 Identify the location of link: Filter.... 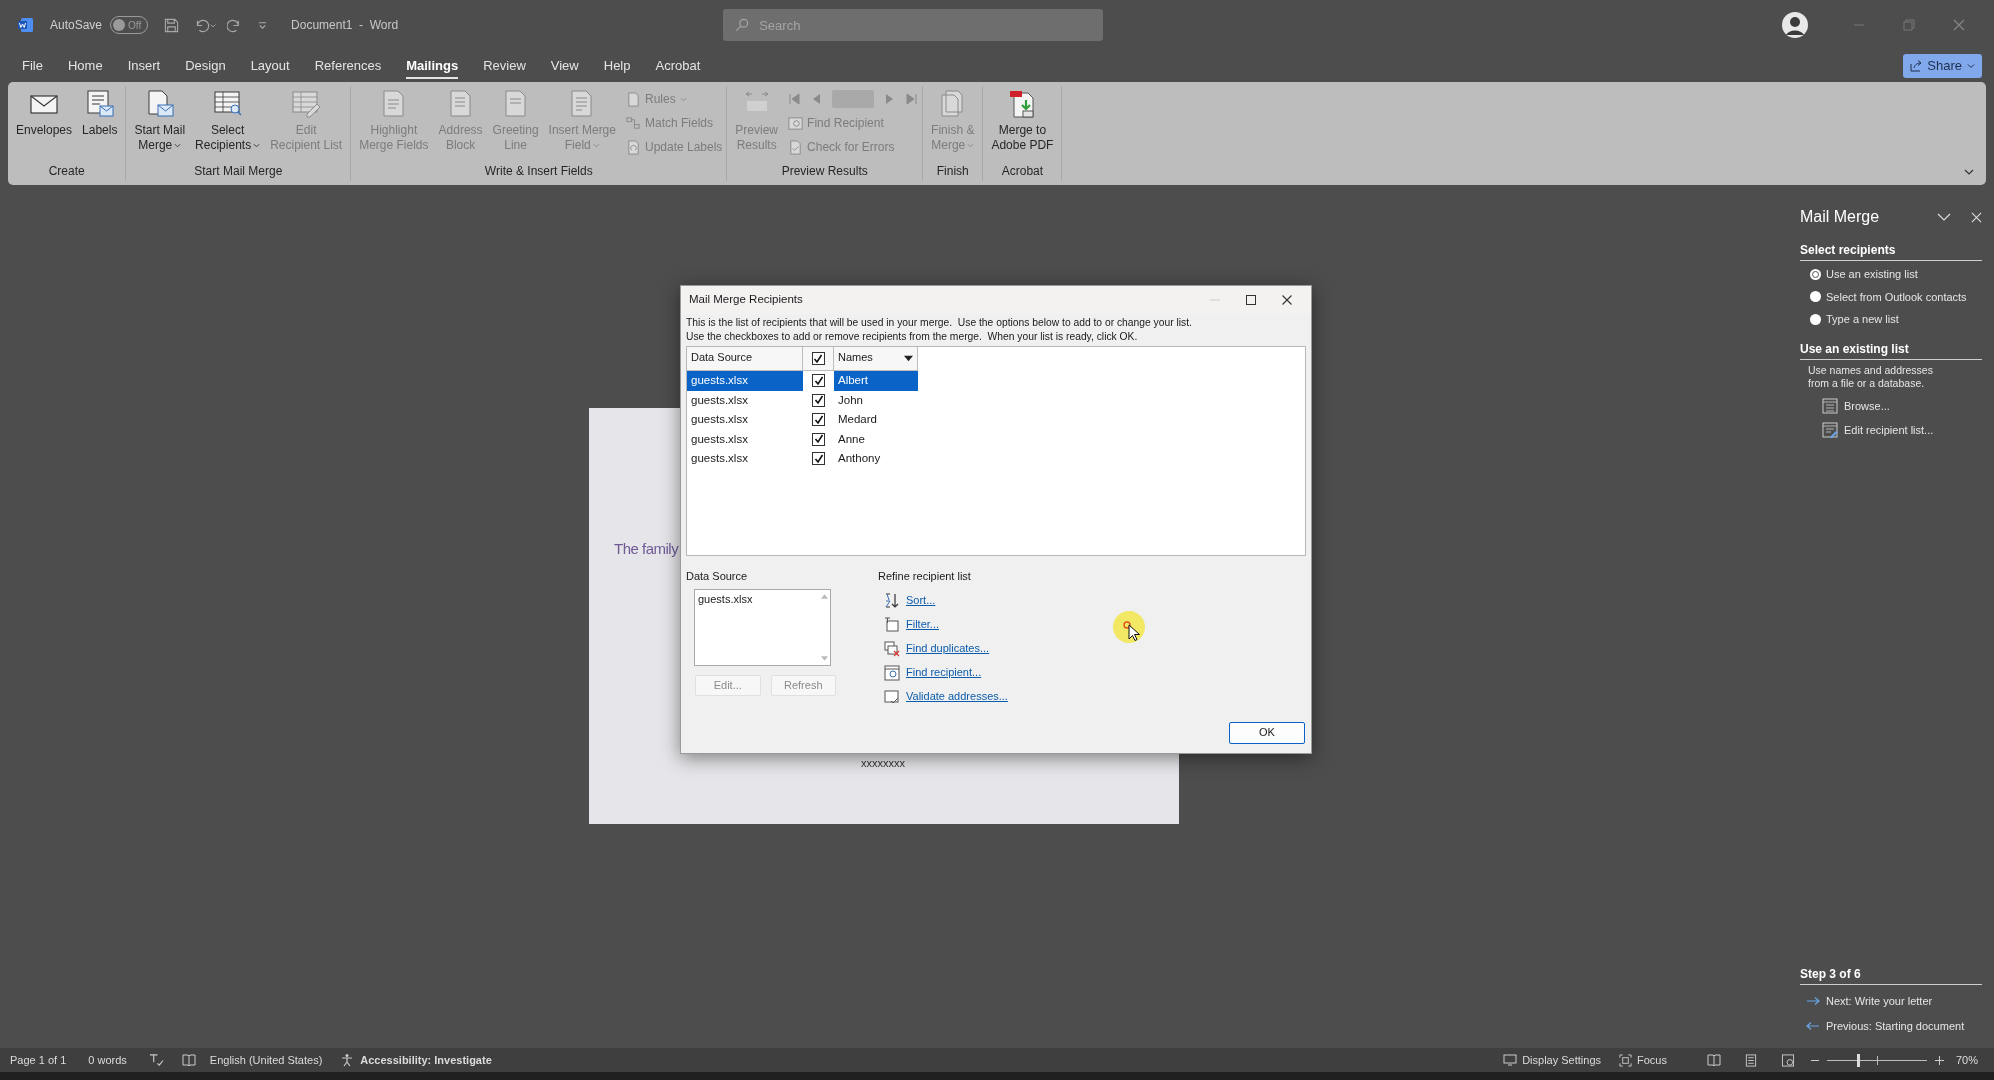
(922, 624).